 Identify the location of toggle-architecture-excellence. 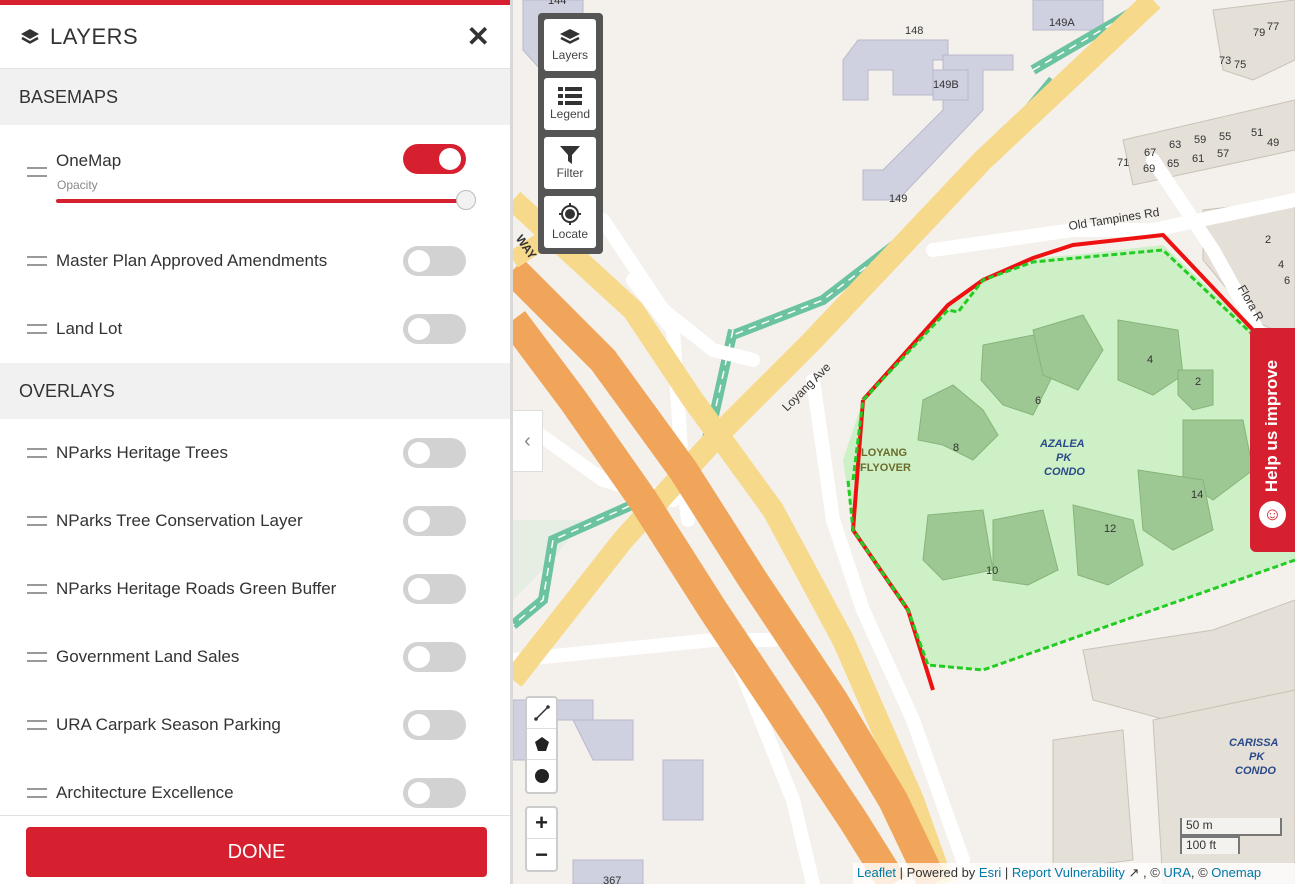
(434, 793).